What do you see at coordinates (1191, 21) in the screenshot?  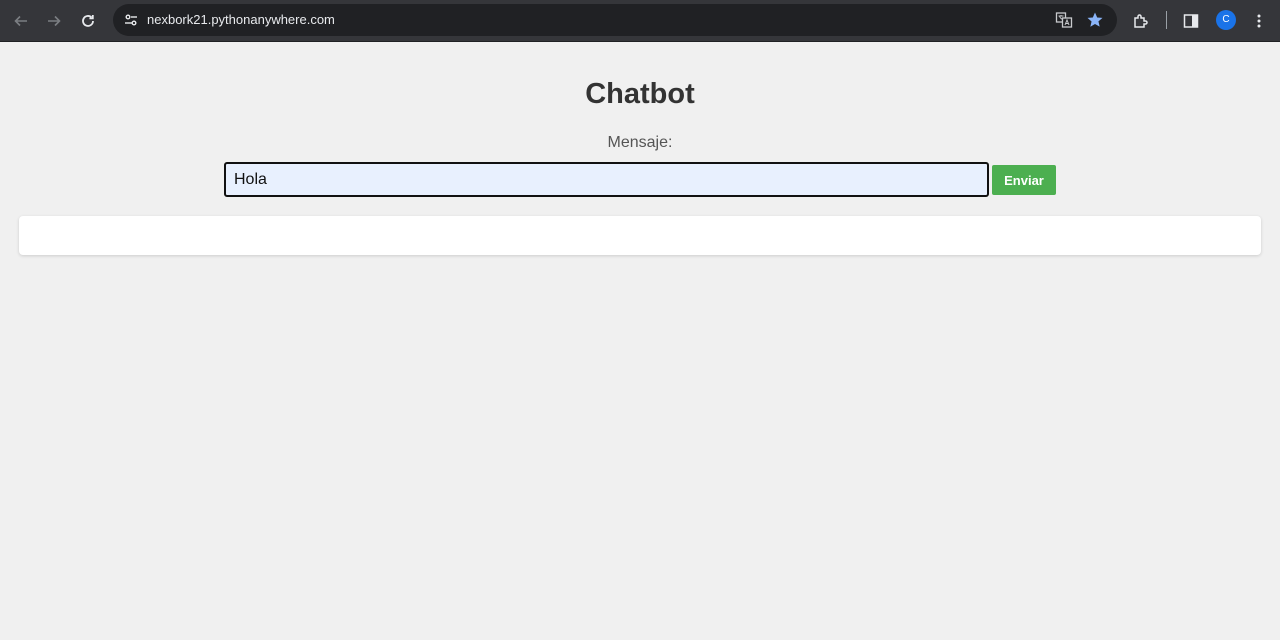 I see `side-panel-icon` at bounding box center [1191, 21].